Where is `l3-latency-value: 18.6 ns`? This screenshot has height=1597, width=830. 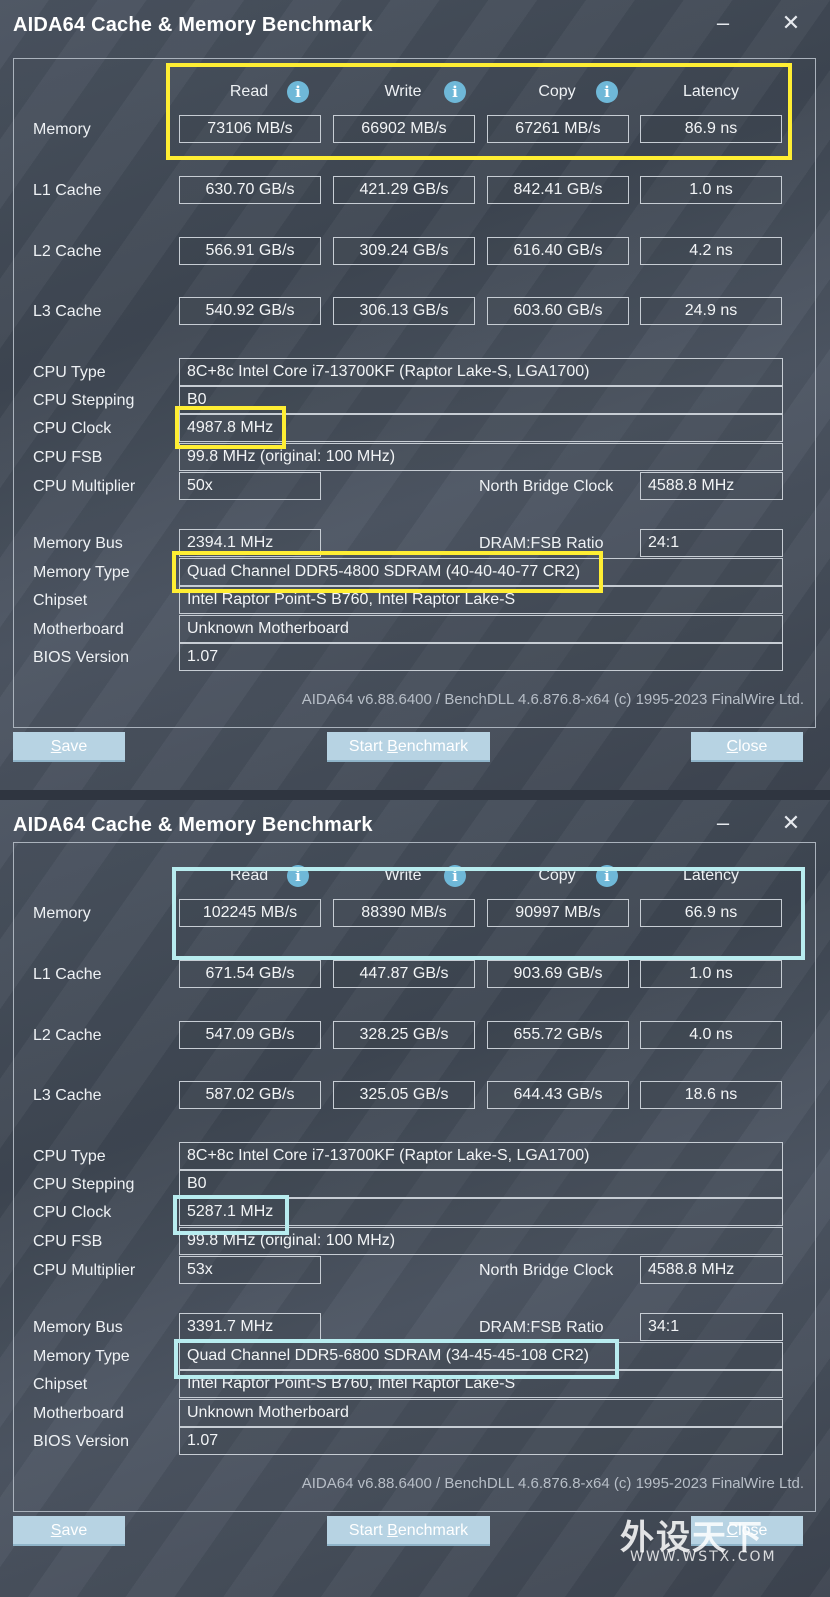
l3-latency-value: 18.6 ns is located at coordinates (711, 1095).